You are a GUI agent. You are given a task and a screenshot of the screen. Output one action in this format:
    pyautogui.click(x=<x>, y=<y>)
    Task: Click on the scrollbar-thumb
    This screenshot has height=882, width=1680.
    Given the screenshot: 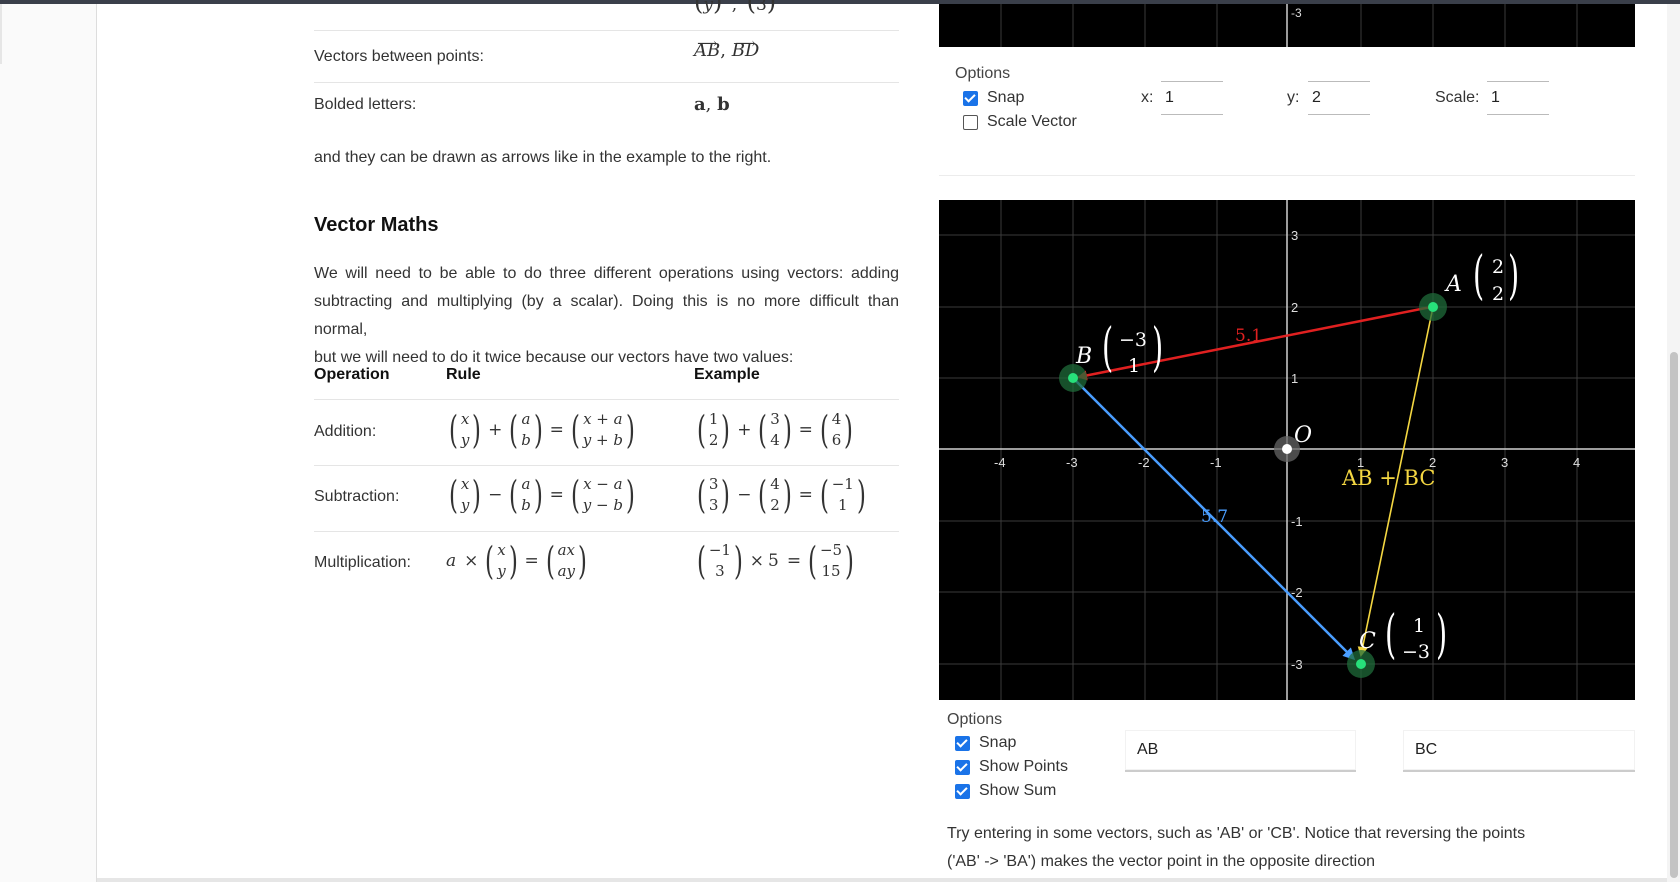 What is the action you would take?
    pyautogui.click(x=1674, y=615)
    